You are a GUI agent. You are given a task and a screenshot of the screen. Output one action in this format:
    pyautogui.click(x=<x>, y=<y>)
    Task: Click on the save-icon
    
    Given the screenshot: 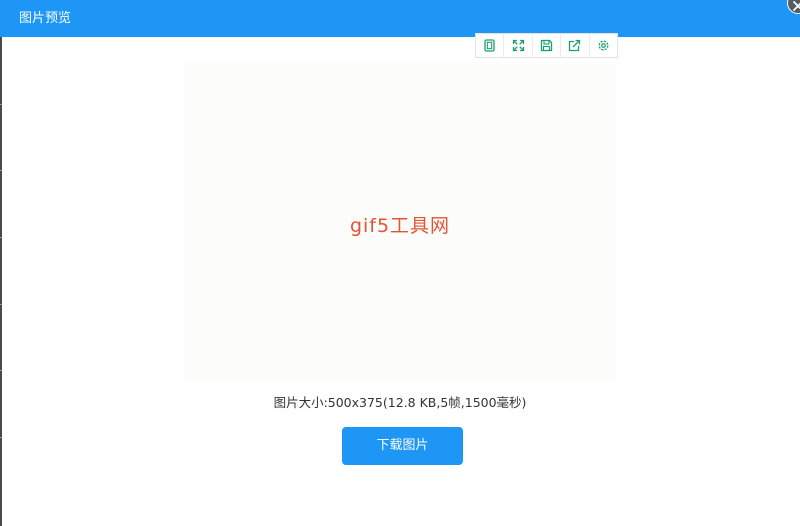 What is the action you would take?
    pyautogui.click(x=546, y=45)
    